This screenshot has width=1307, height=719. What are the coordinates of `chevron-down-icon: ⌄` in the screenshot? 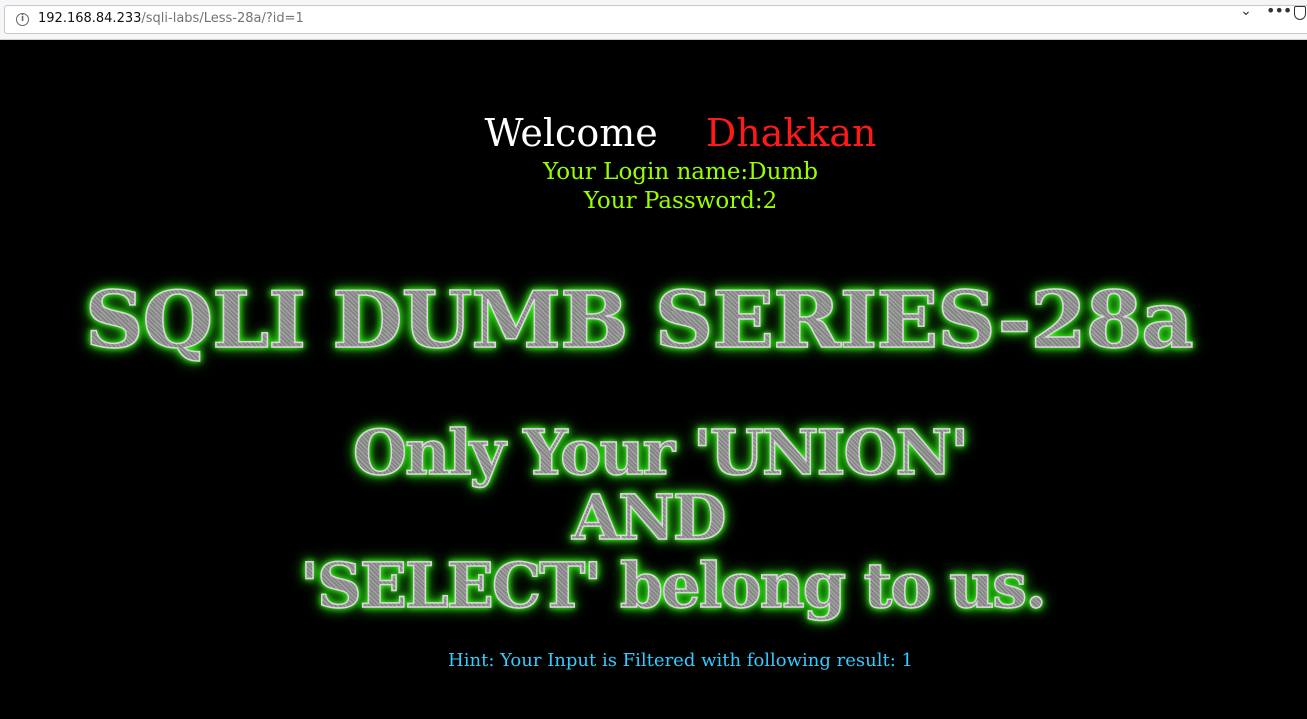 It's located at (1246, 11).